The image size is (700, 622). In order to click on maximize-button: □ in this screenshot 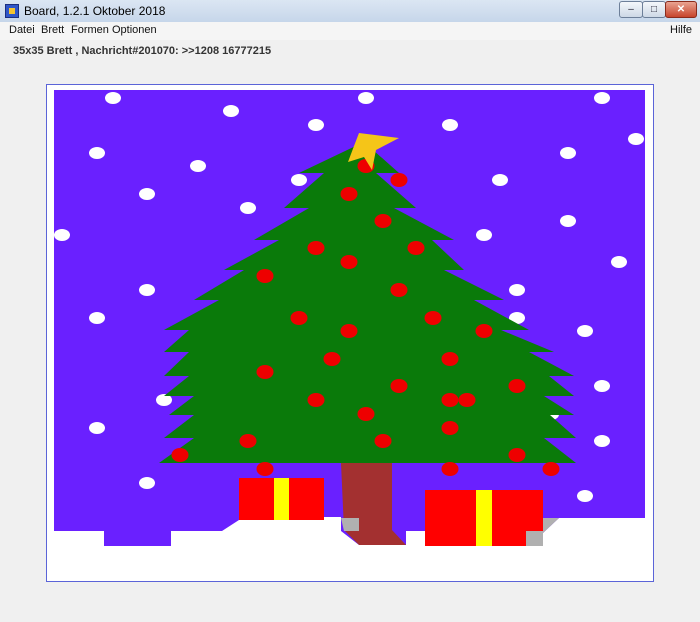, I will do `click(654, 9)`.